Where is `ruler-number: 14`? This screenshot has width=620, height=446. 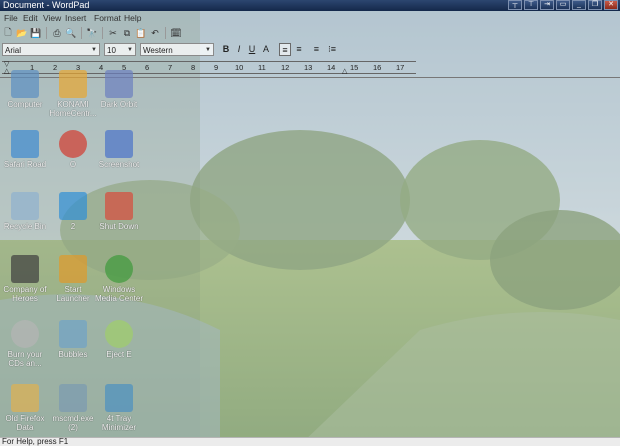
ruler-number: 14 is located at coordinates (331, 67).